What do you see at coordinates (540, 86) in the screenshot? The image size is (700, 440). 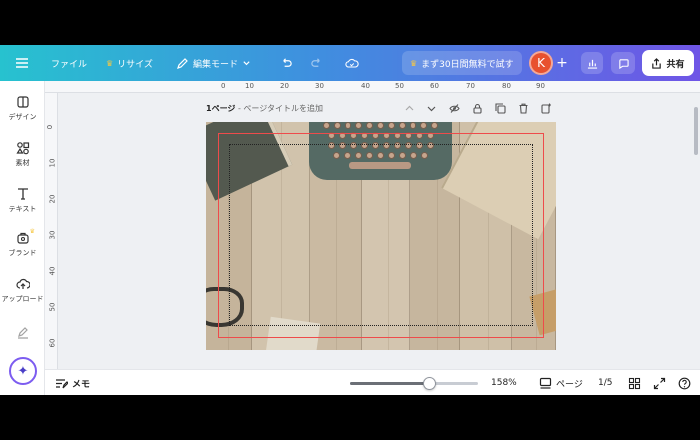 I see `ruler-tick: 90` at bounding box center [540, 86].